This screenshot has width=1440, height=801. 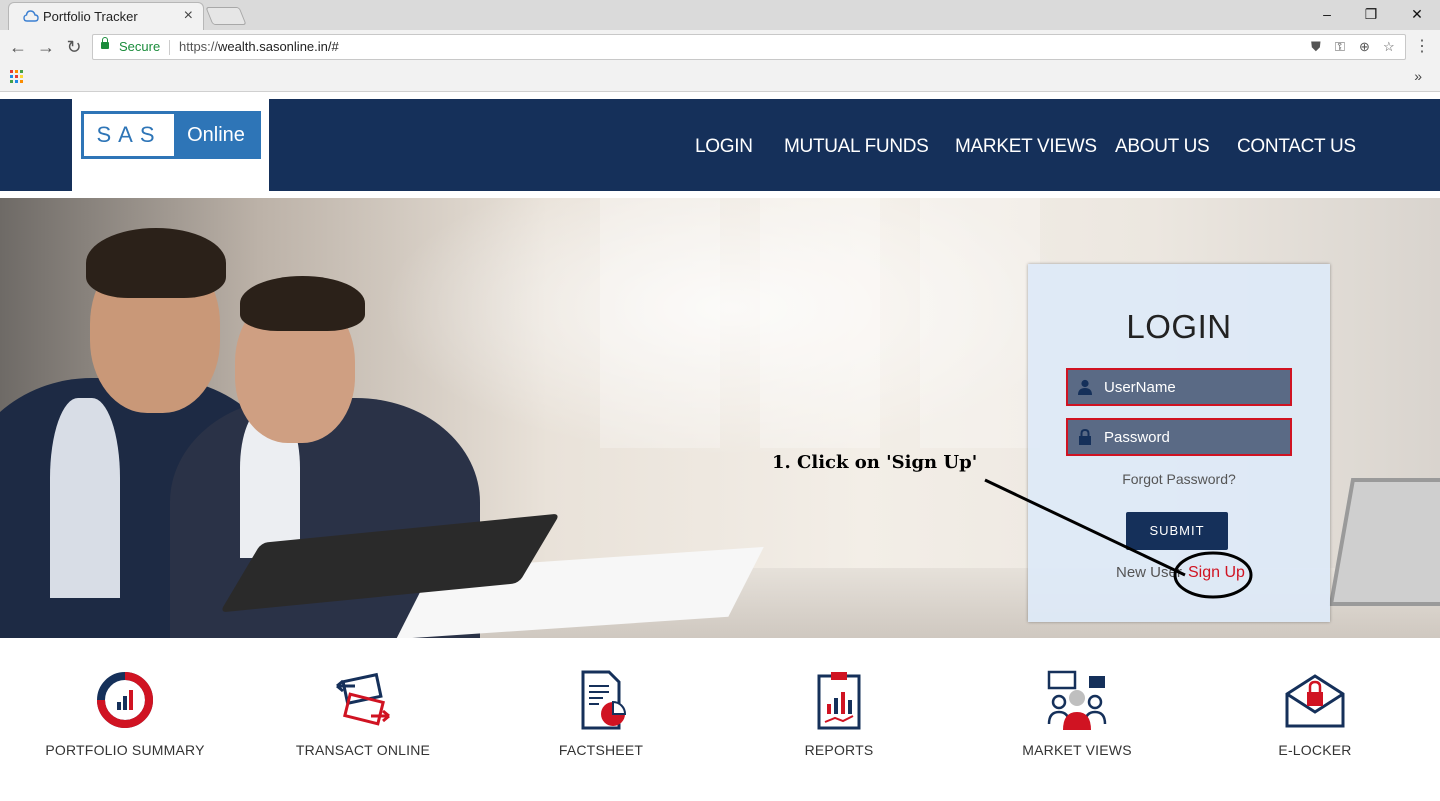 I want to click on nav-about-us: ABOUT US, so click(x=1162, y=147).